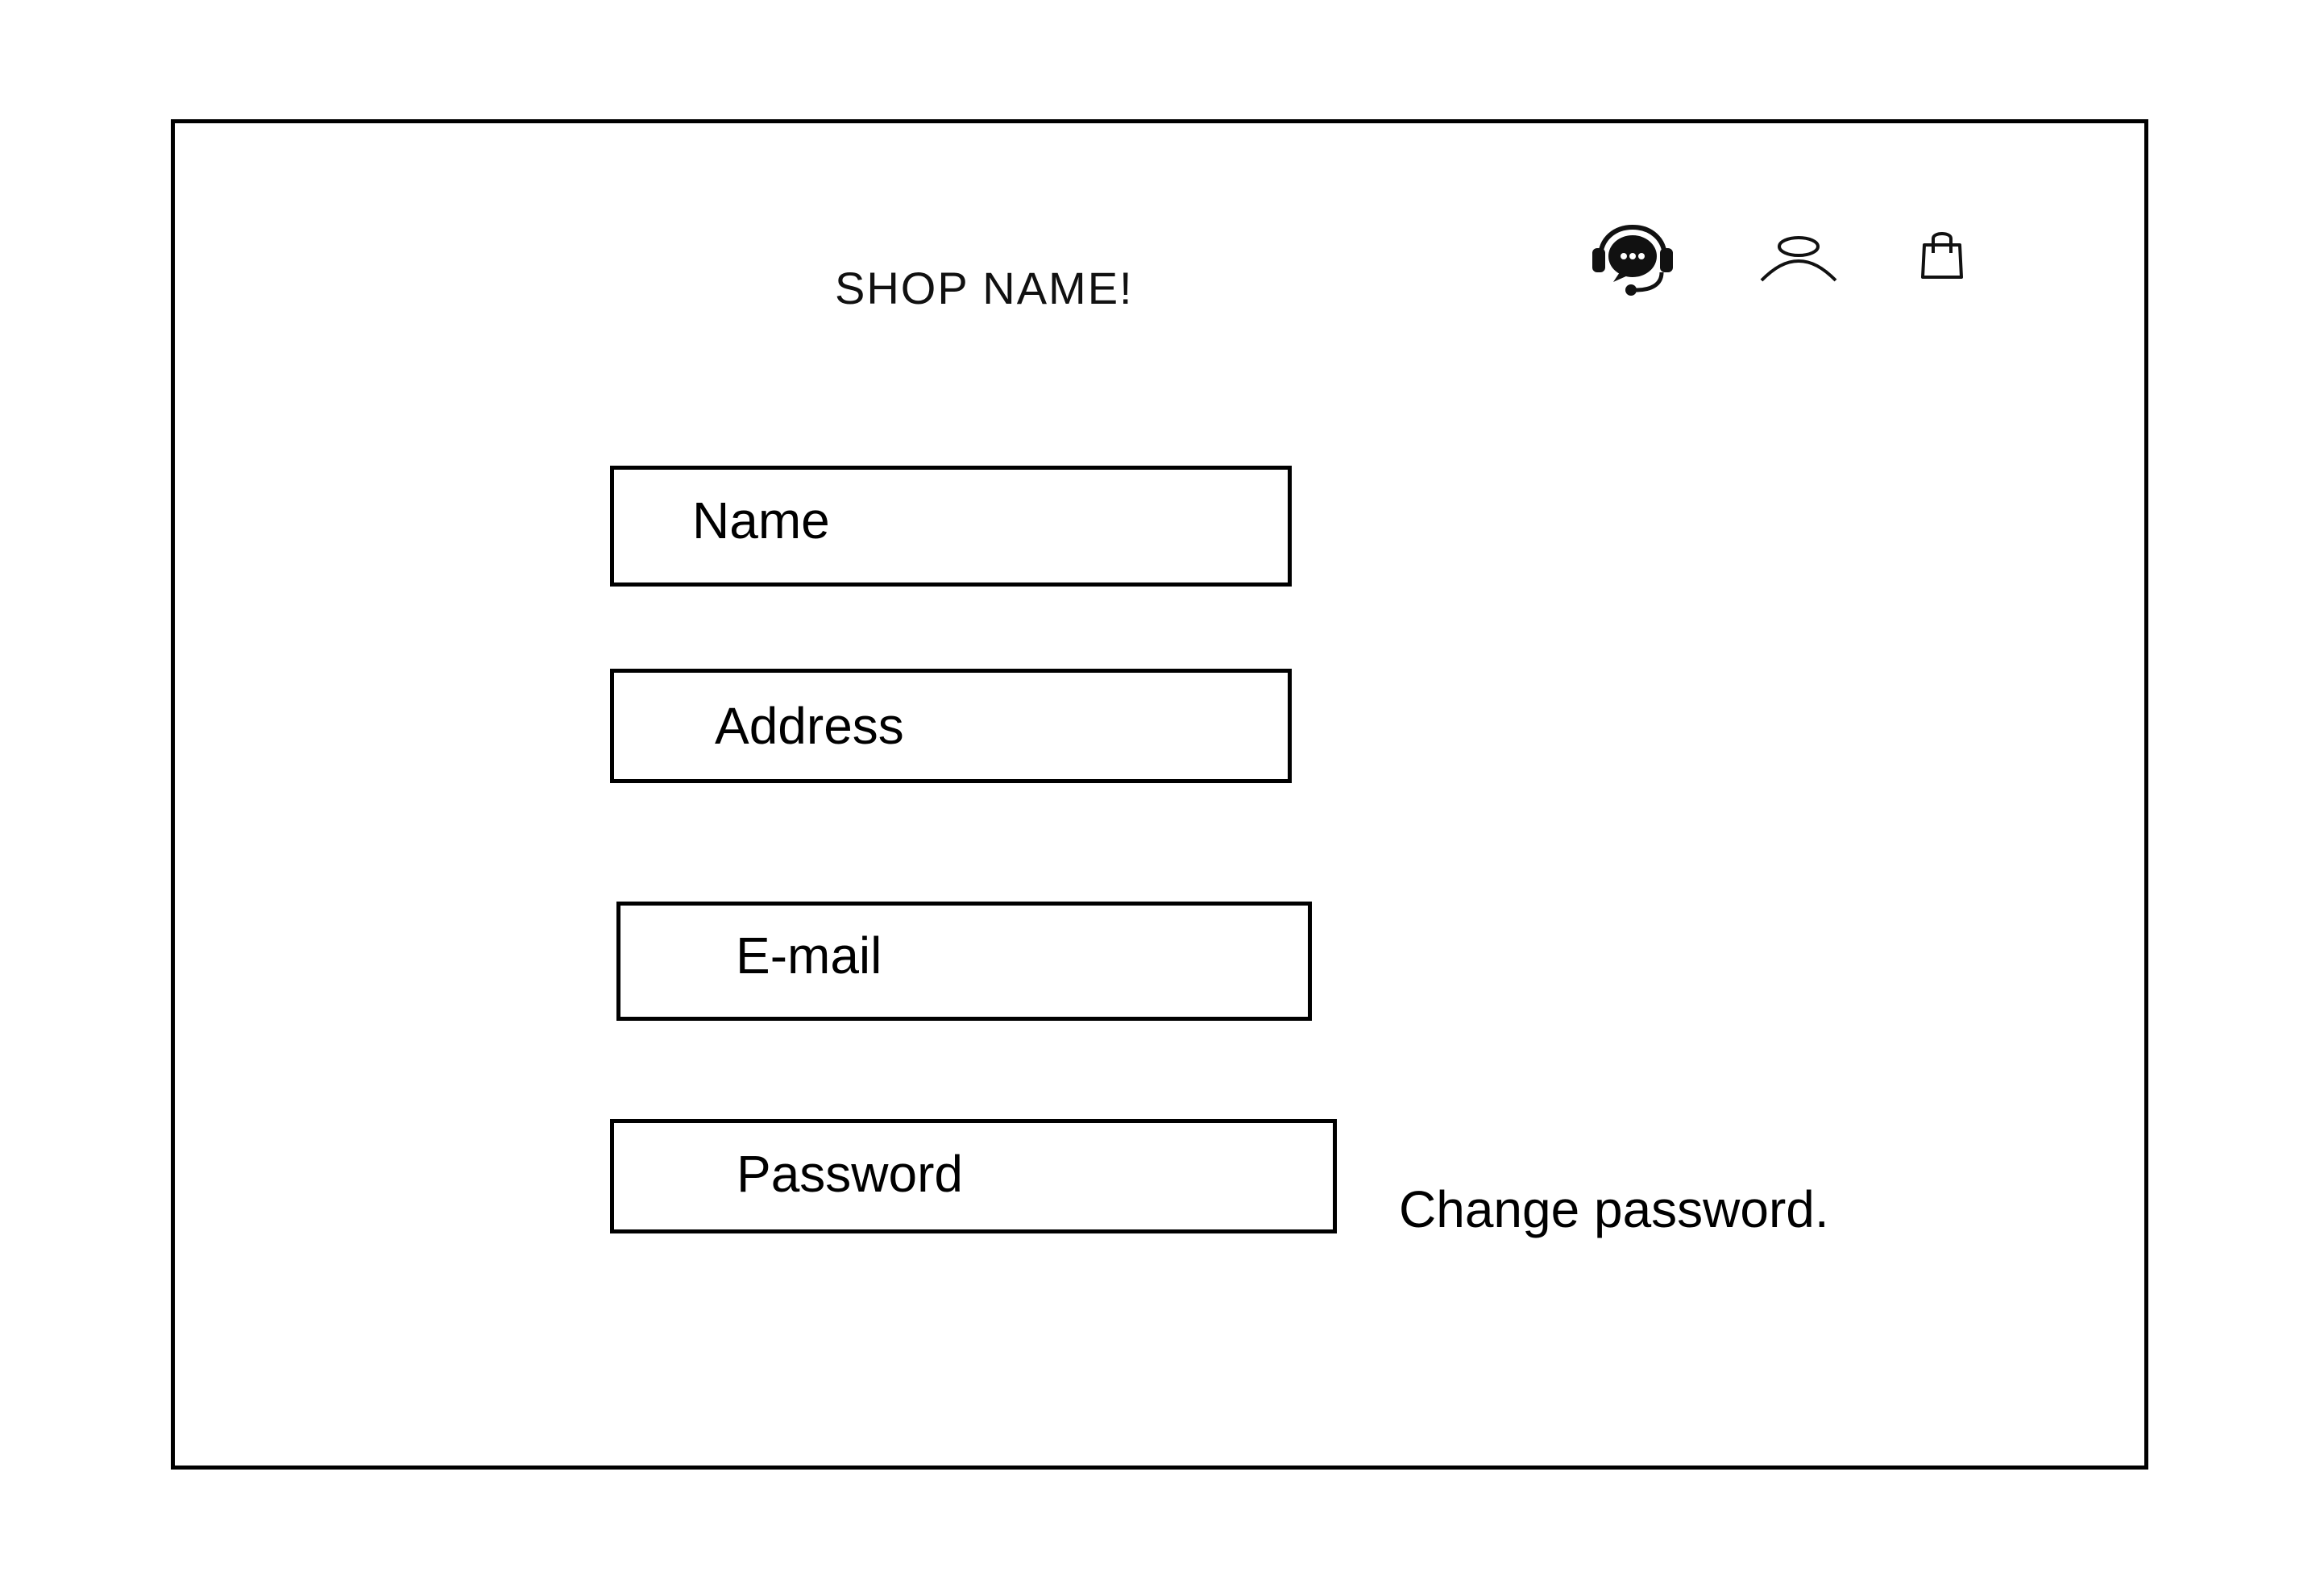  Describe the element at coordinates (951, 526) in the screenshot. I see `name-field: Name` at that location.